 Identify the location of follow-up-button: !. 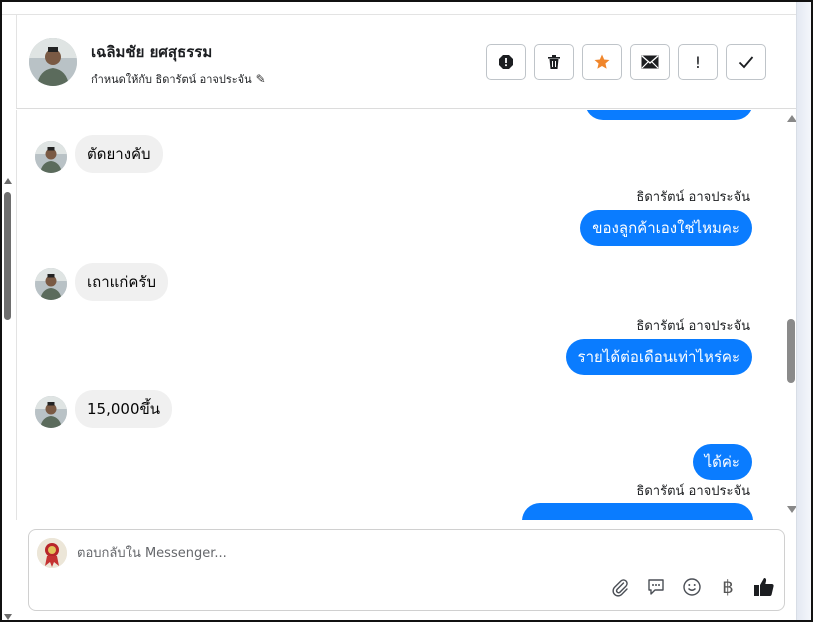
(698, 62).